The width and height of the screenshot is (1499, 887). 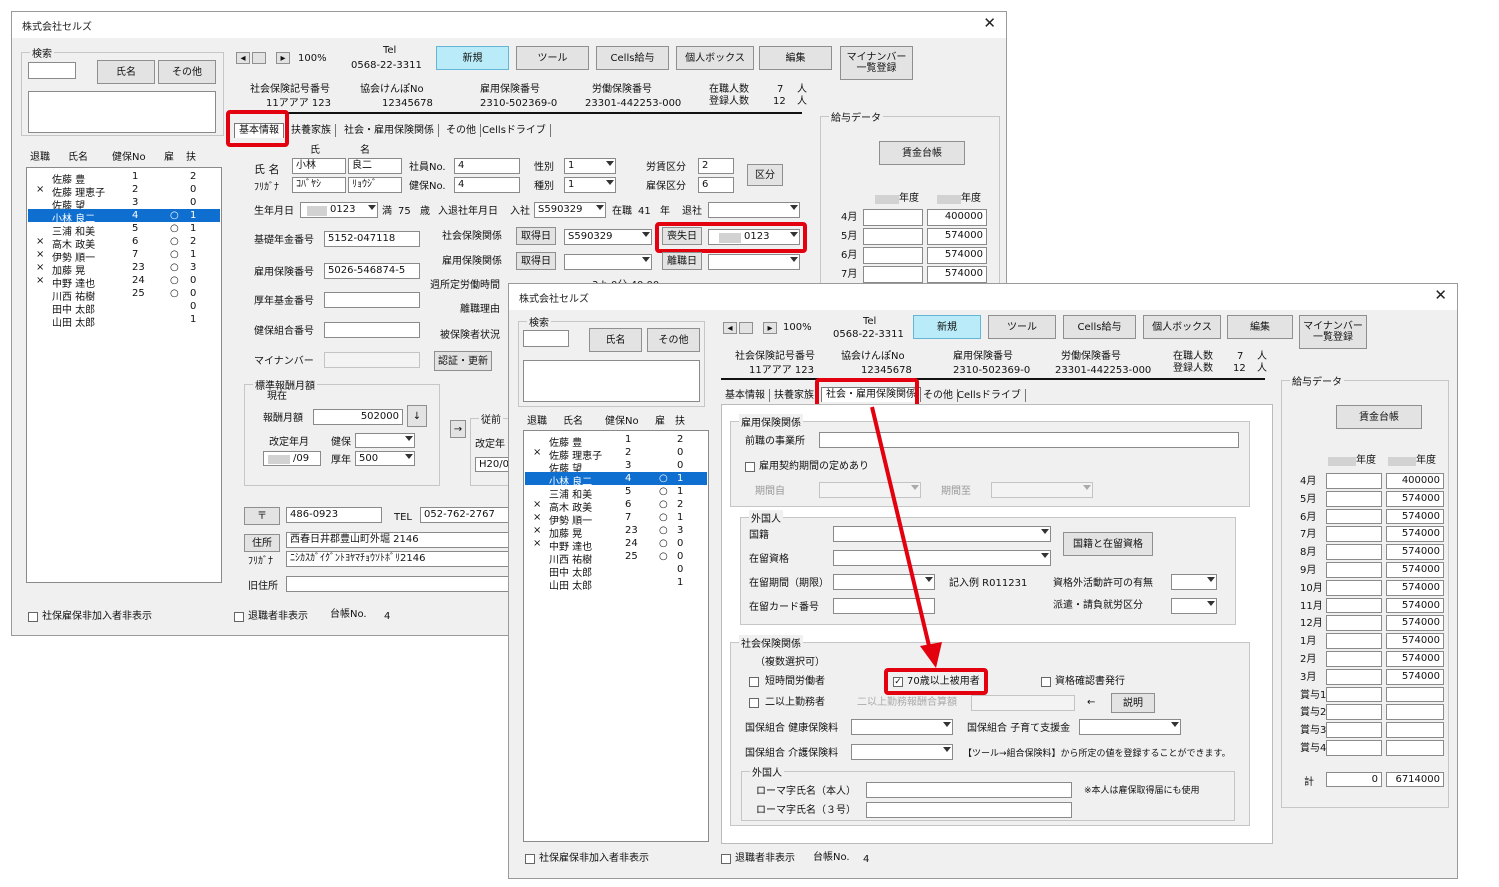 What do you see at coordinates (906, 537) in the screenshot?
I see `annotation-arrow` at bounding box center [906, 537].